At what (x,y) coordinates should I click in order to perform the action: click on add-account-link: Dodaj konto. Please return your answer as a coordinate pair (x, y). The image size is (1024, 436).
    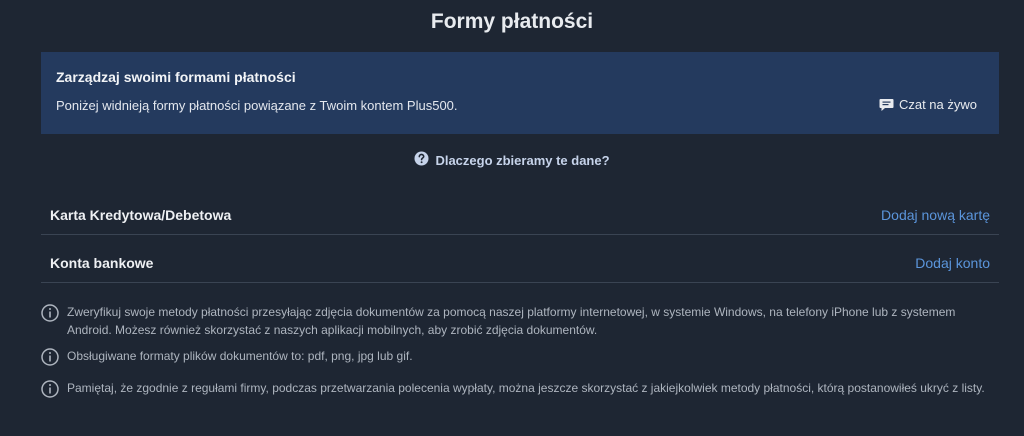
    Looking at the image, I should click on (952, 263).